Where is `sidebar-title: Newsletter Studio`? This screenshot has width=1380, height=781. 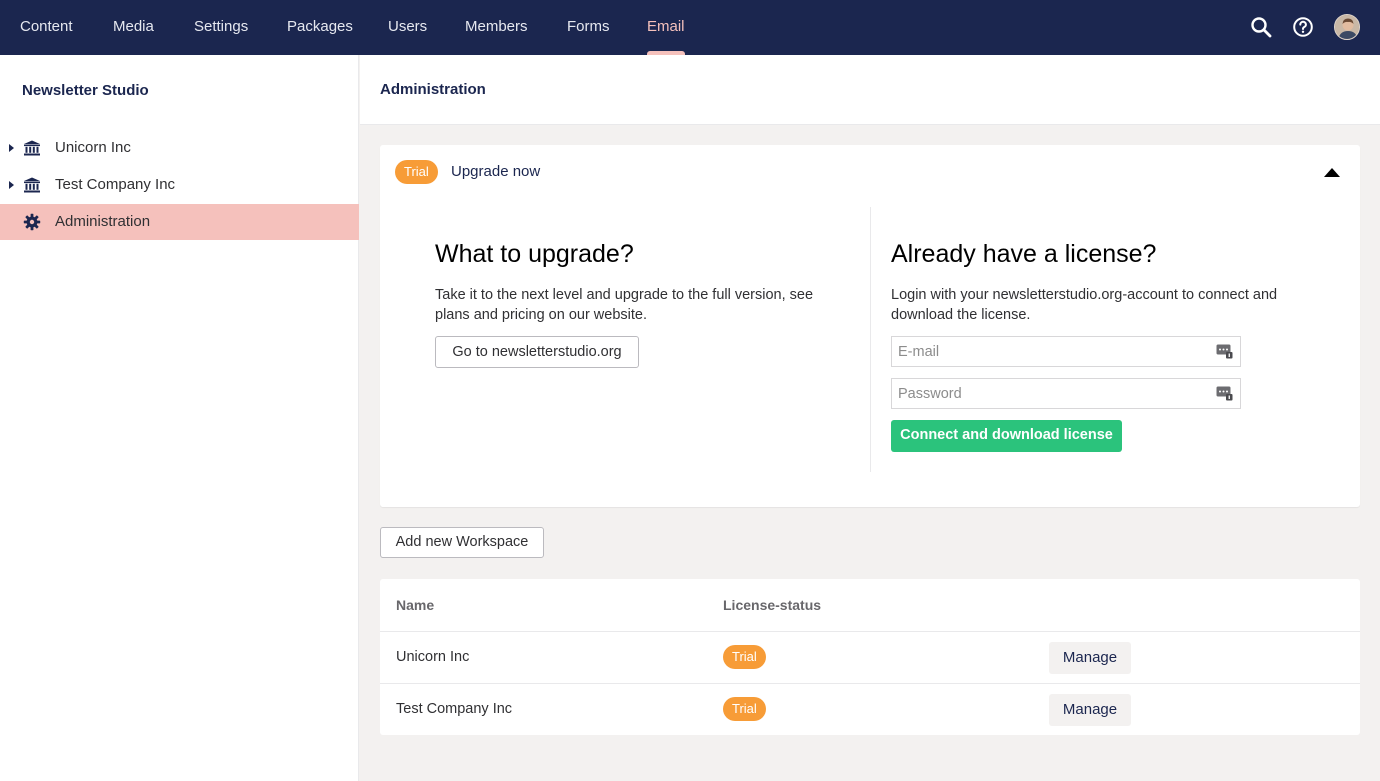 sidebar-title: Newsletter Studio is located at coordinates (85, 90).